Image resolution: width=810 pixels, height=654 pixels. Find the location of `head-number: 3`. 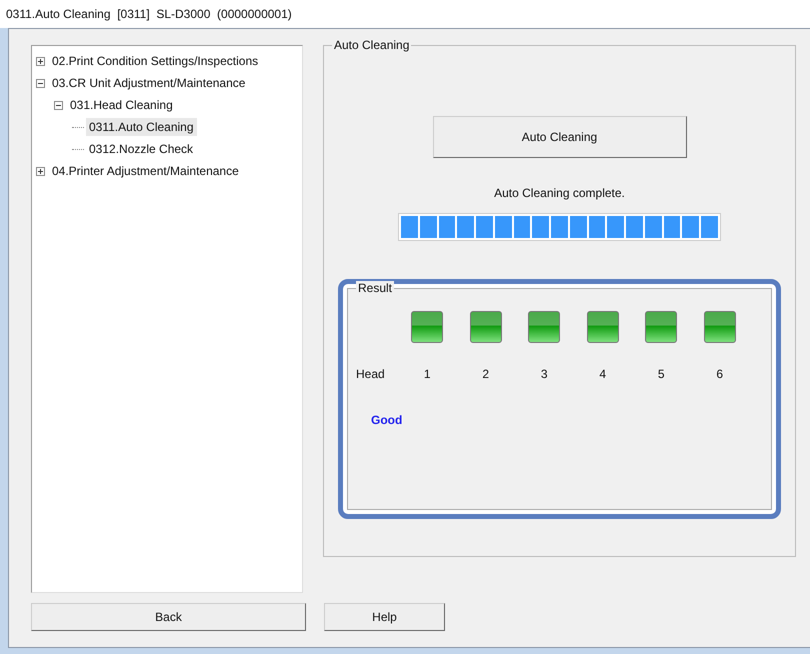

head-number: 3 is located at coordinates (544, 374).